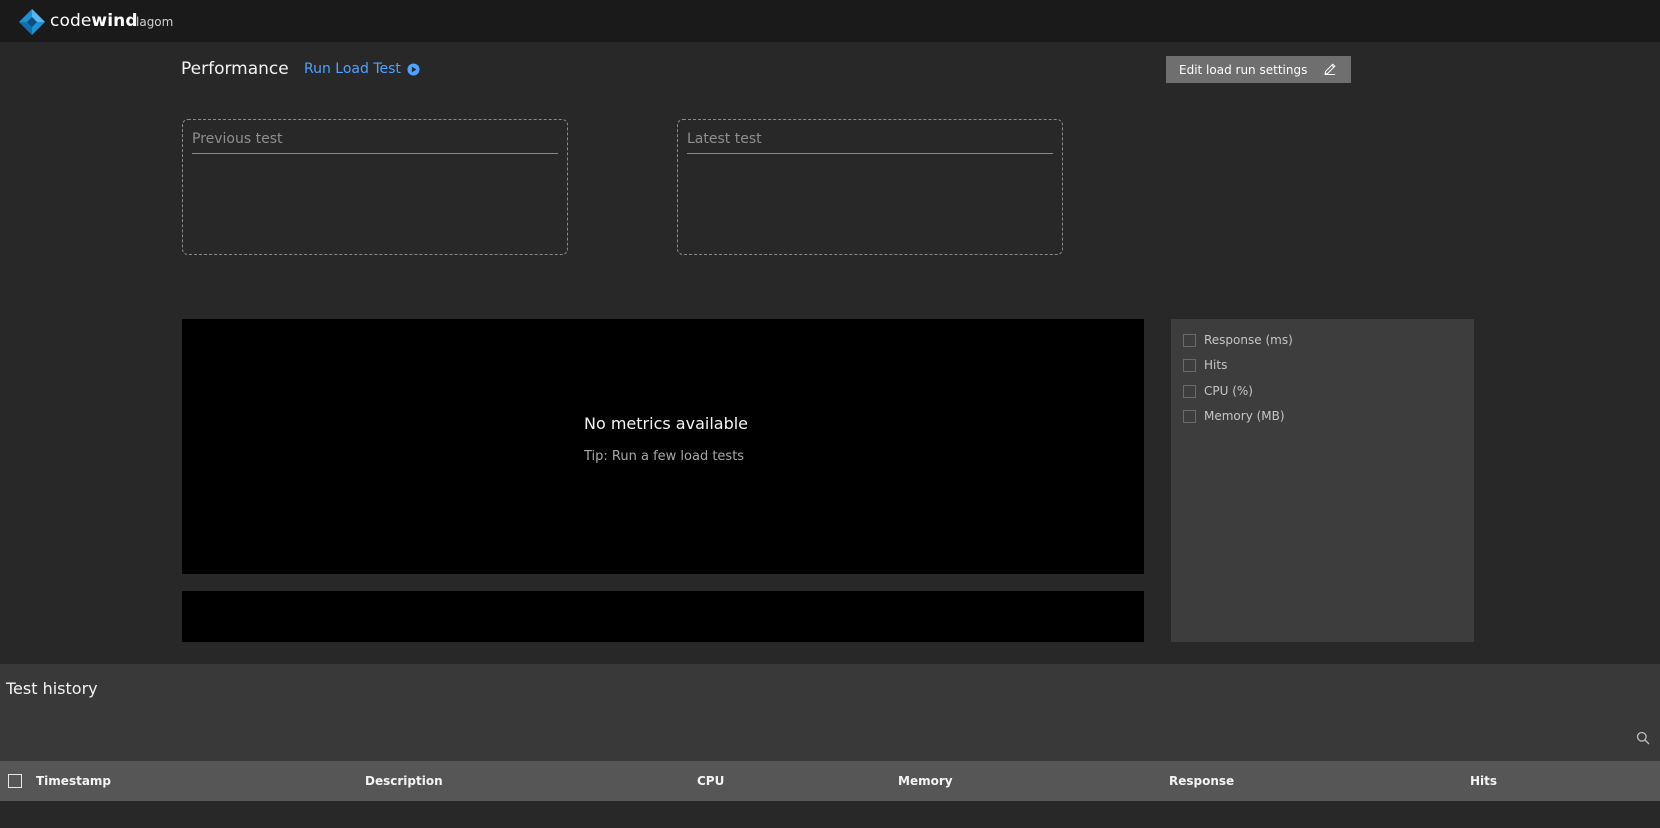 The width and height of the screenshot is (1660, 828). What do you see at coordinates (664, 456) in the screenshot?
I see `chart-tip: Tip: Run a few load tests` at bounding box center [664, 456].